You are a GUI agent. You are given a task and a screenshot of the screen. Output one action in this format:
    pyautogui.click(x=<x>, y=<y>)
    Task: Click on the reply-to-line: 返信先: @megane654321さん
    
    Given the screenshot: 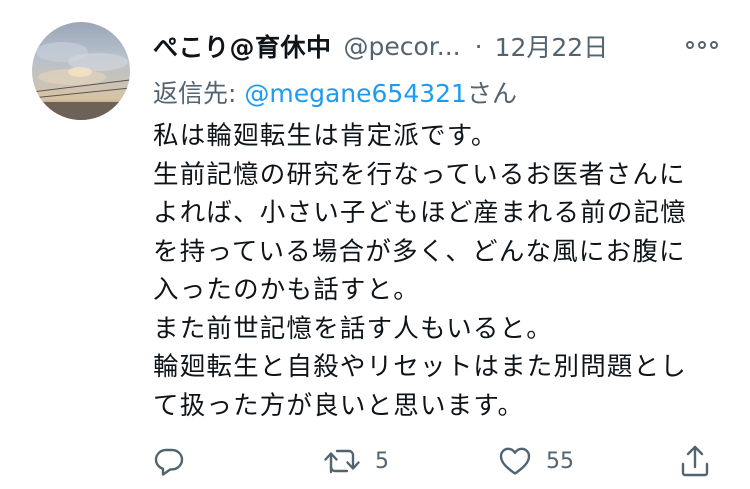 What is the action you would take?
    pyautogui.click(x=335, y=92)
    